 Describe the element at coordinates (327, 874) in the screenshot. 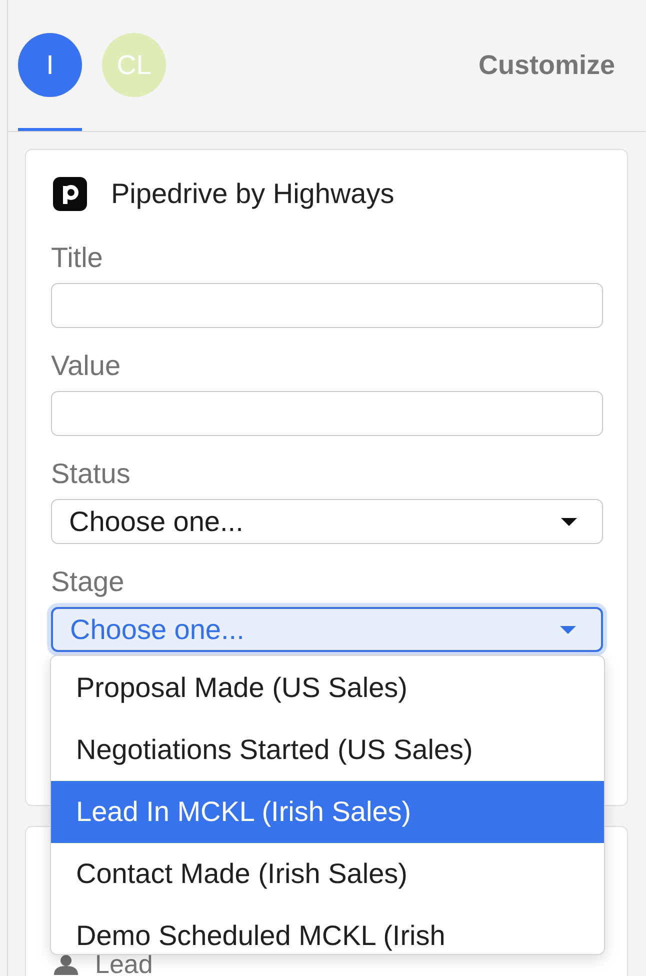

I see `dropdown-option: Contact Made (Irish Sales)` at that location.